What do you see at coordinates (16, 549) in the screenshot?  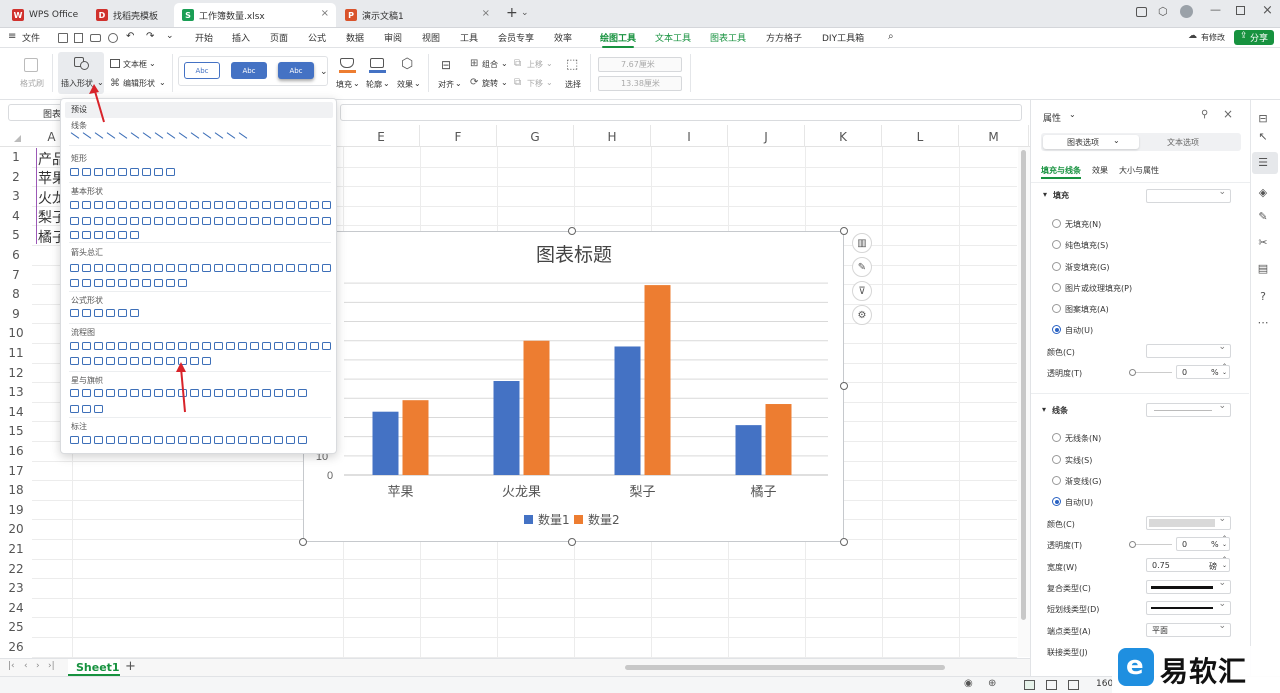 I see `row-header: 21` at bounding box center [16, 549].